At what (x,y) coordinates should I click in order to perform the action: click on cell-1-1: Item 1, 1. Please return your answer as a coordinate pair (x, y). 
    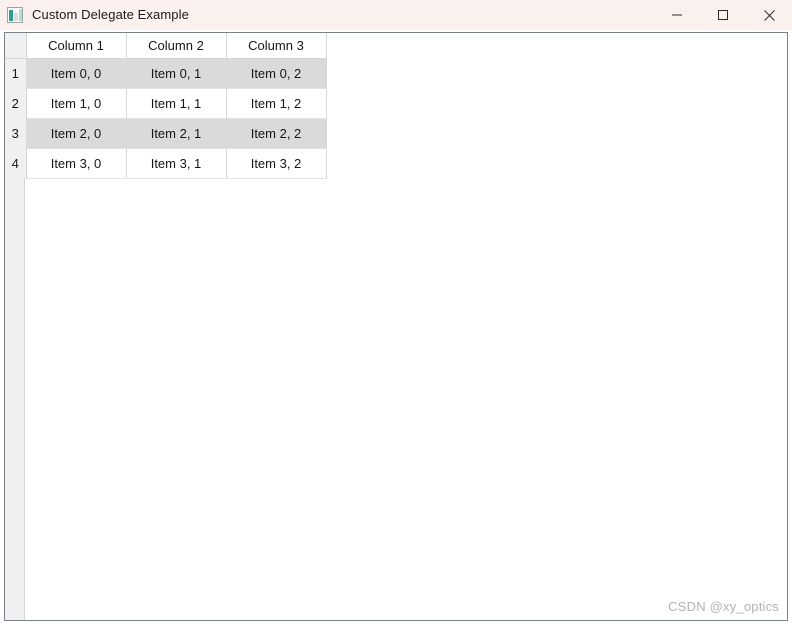
    Looking at the image, I should click on (176, 103).